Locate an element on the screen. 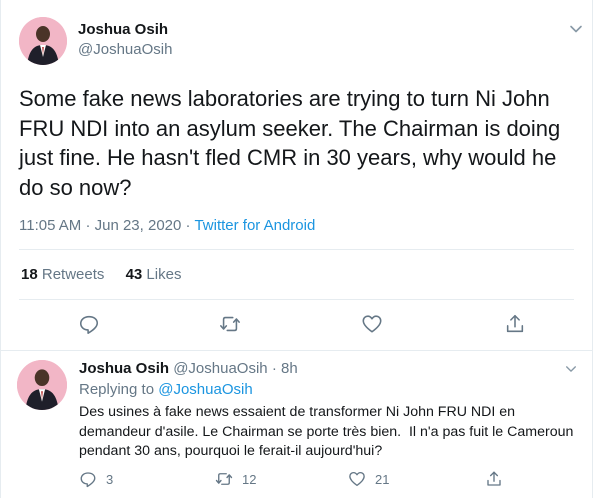  reply-count: 3 is located at coordinates (110, 479).